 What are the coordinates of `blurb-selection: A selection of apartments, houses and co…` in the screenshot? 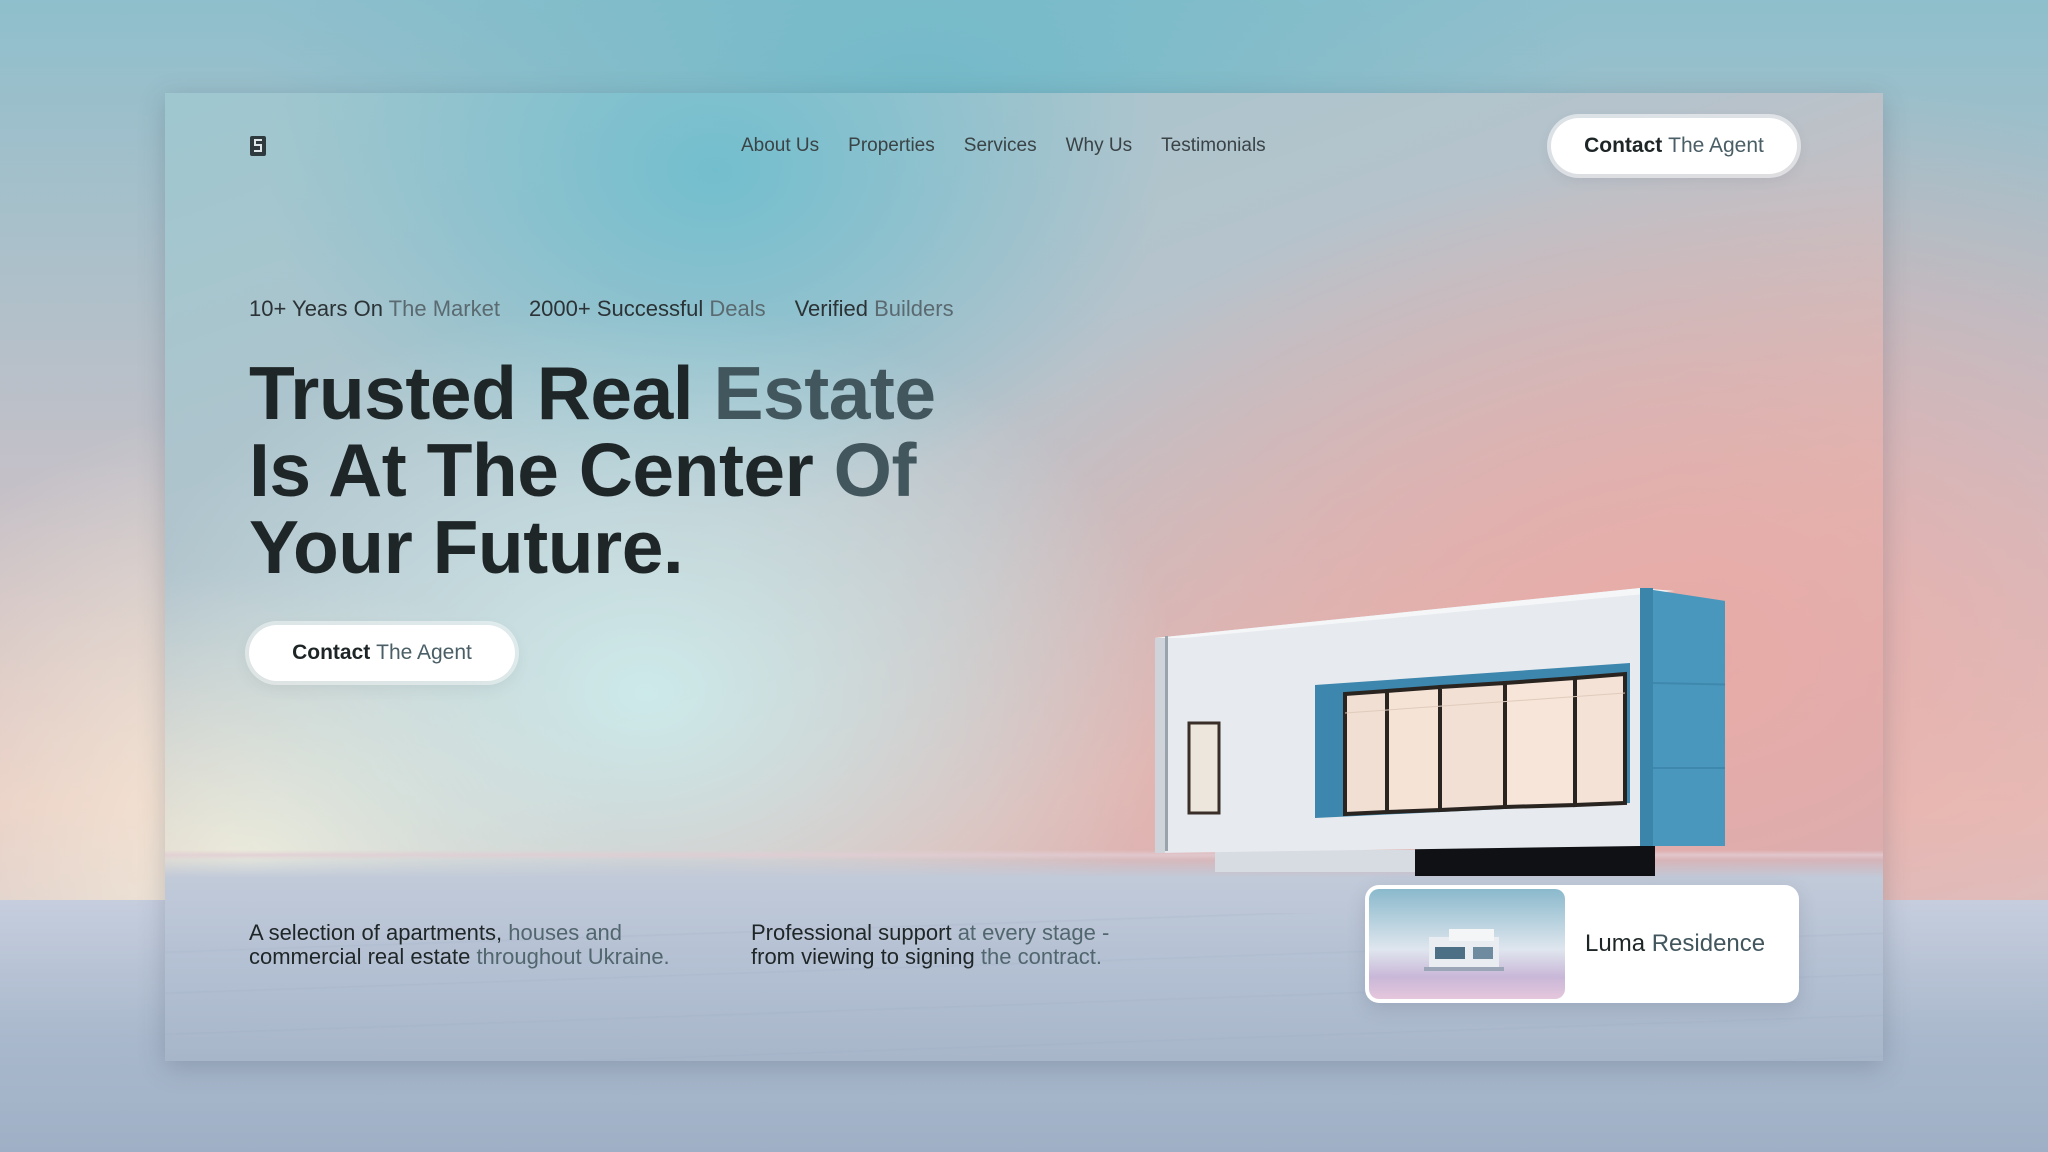 It's located at (459, 944).